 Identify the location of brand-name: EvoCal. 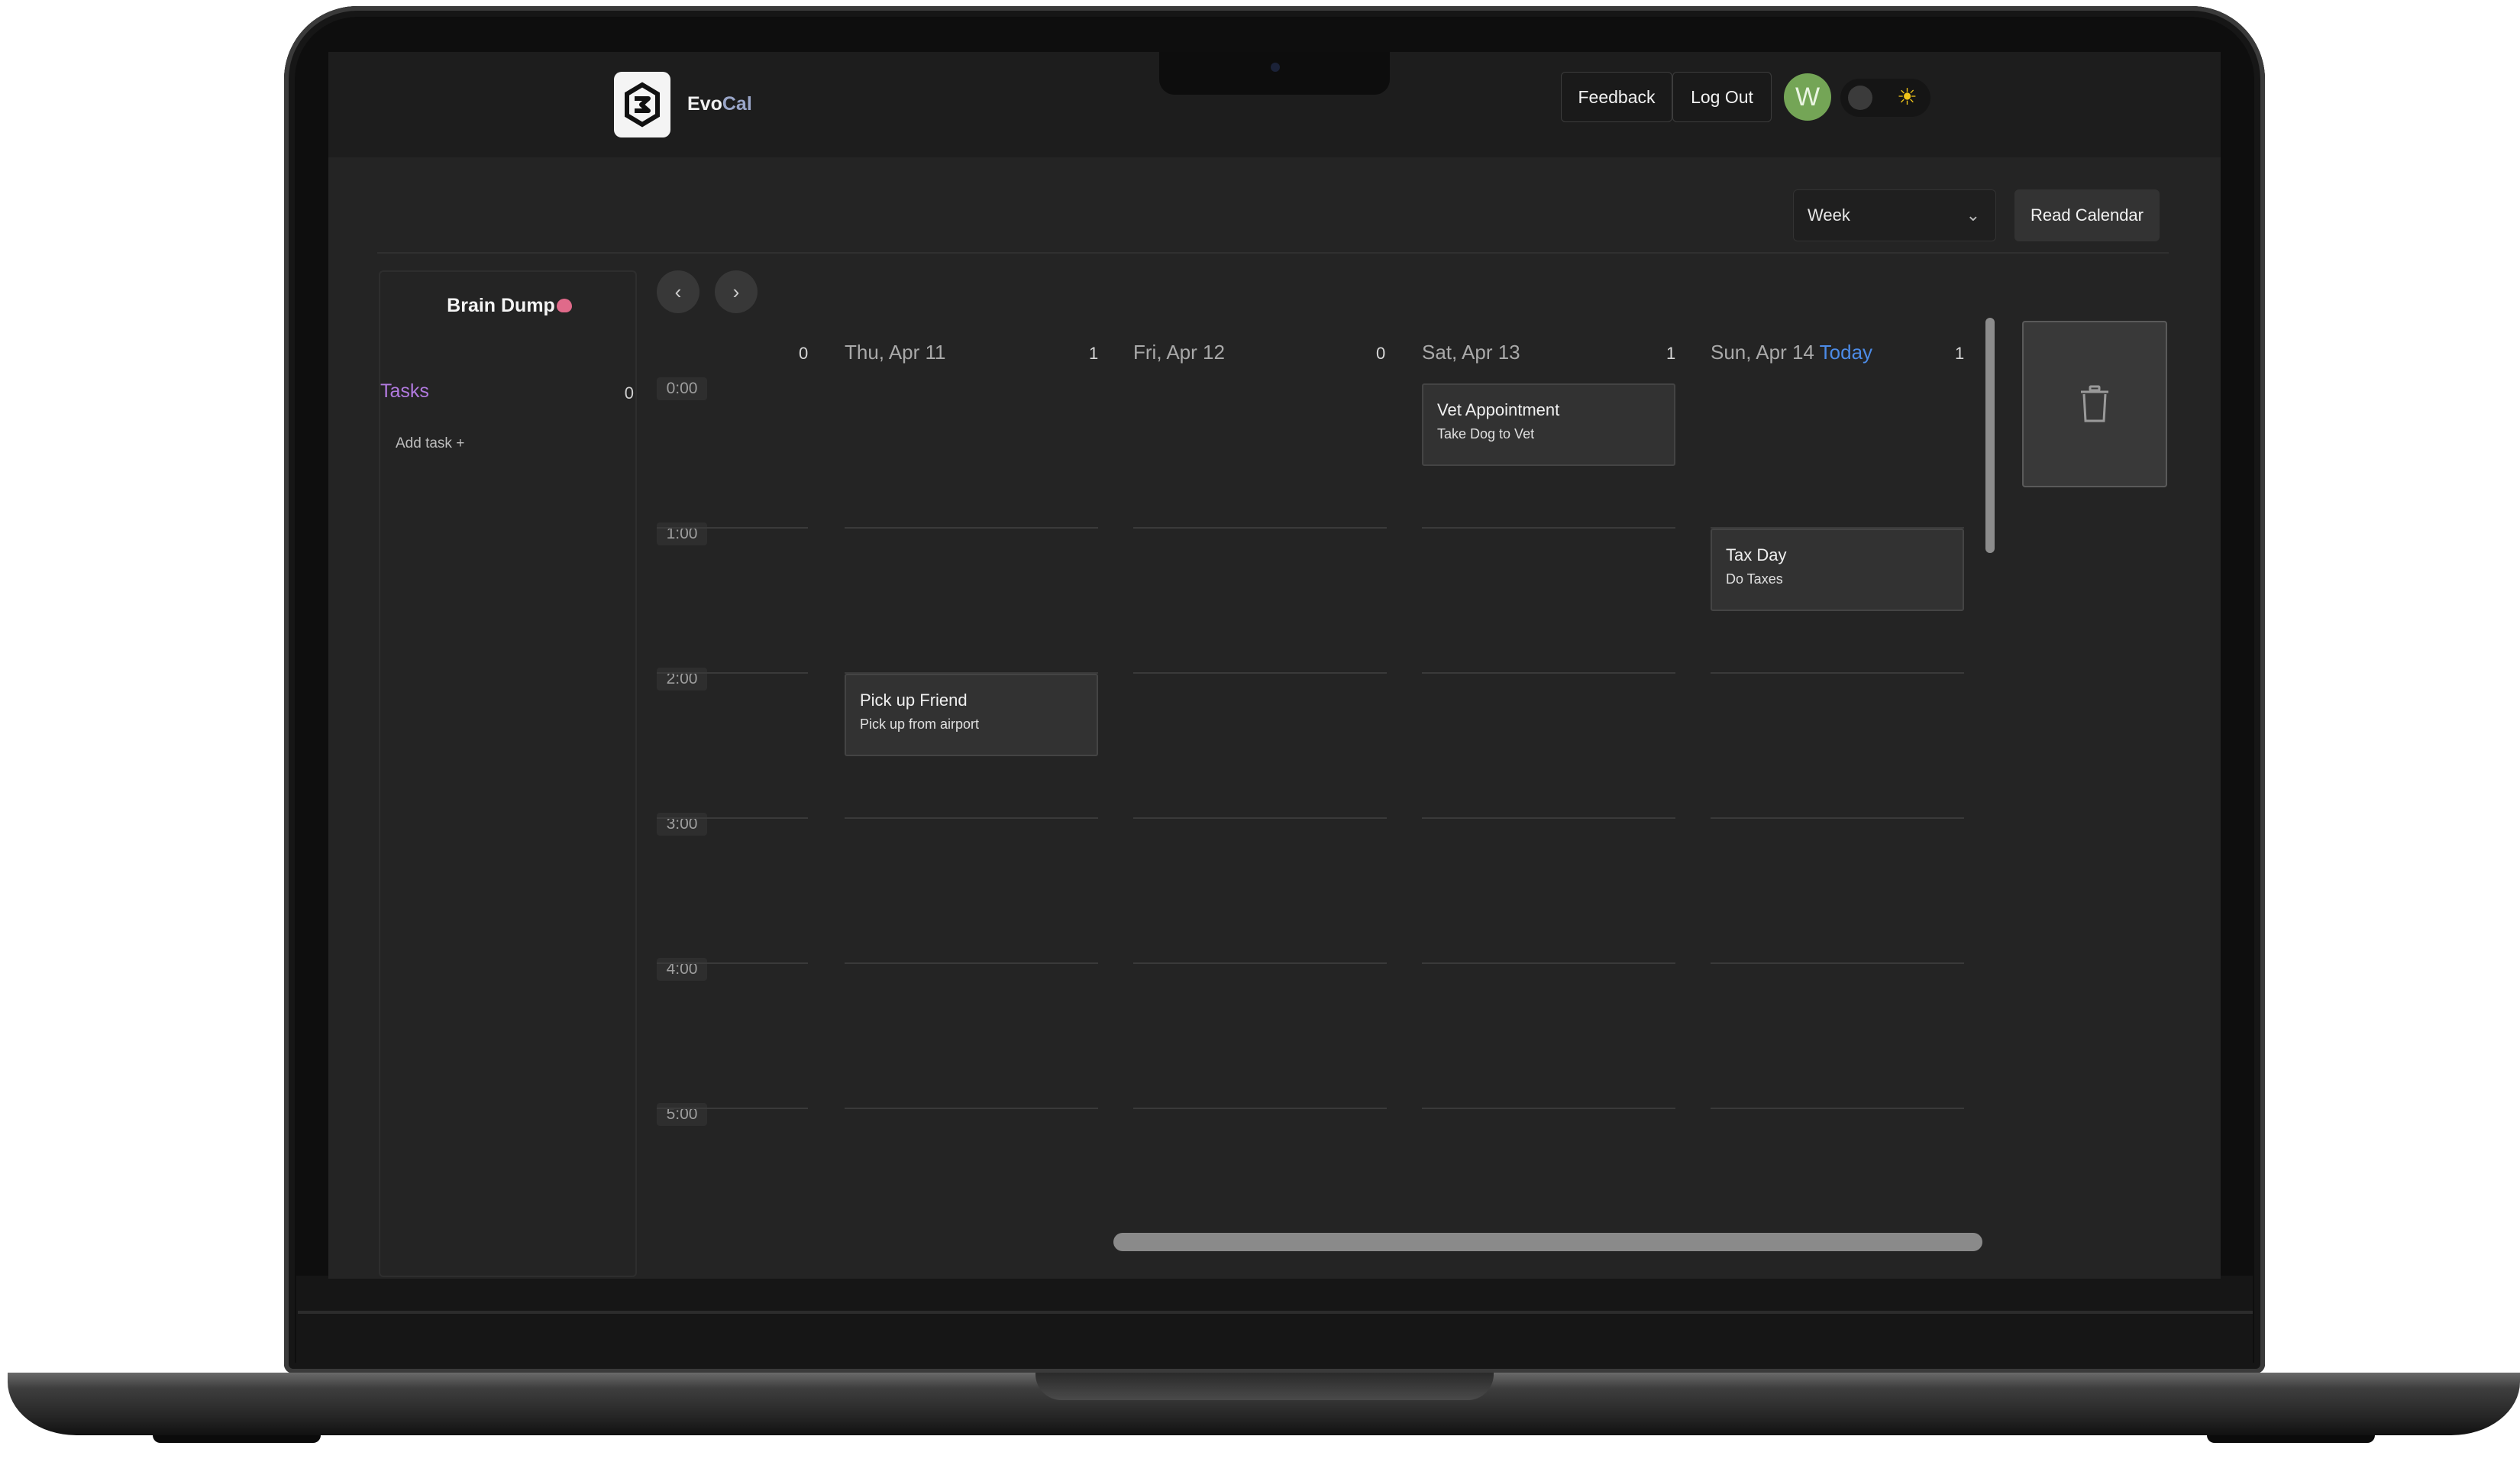
(719, 104).